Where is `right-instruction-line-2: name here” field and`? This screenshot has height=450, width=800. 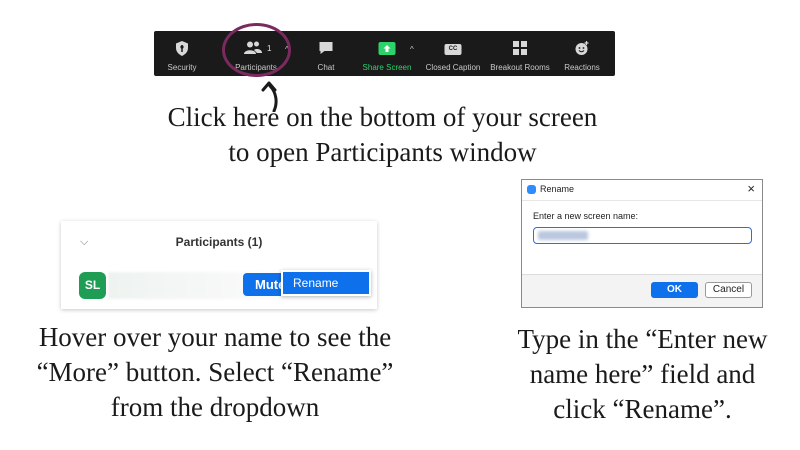
right-instruction-line-2: name here” field and is located at coordinates (642, 374).